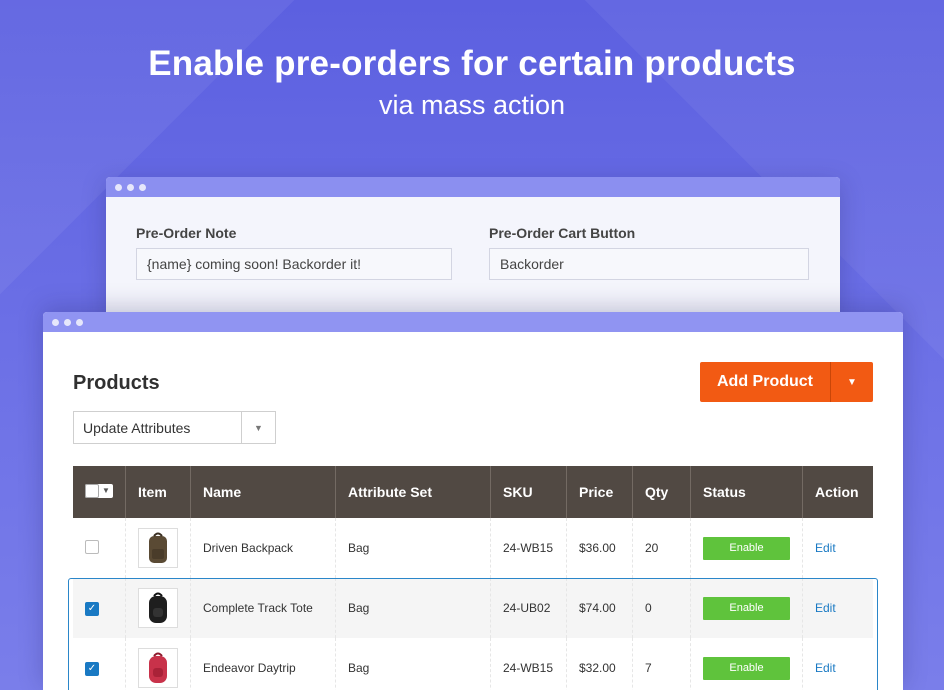 The height and width of the screenshot is (690, 944). Describe the element at coordinates (765, 382) in the screenshot. I see `add-product-label: Add Product` at that location.